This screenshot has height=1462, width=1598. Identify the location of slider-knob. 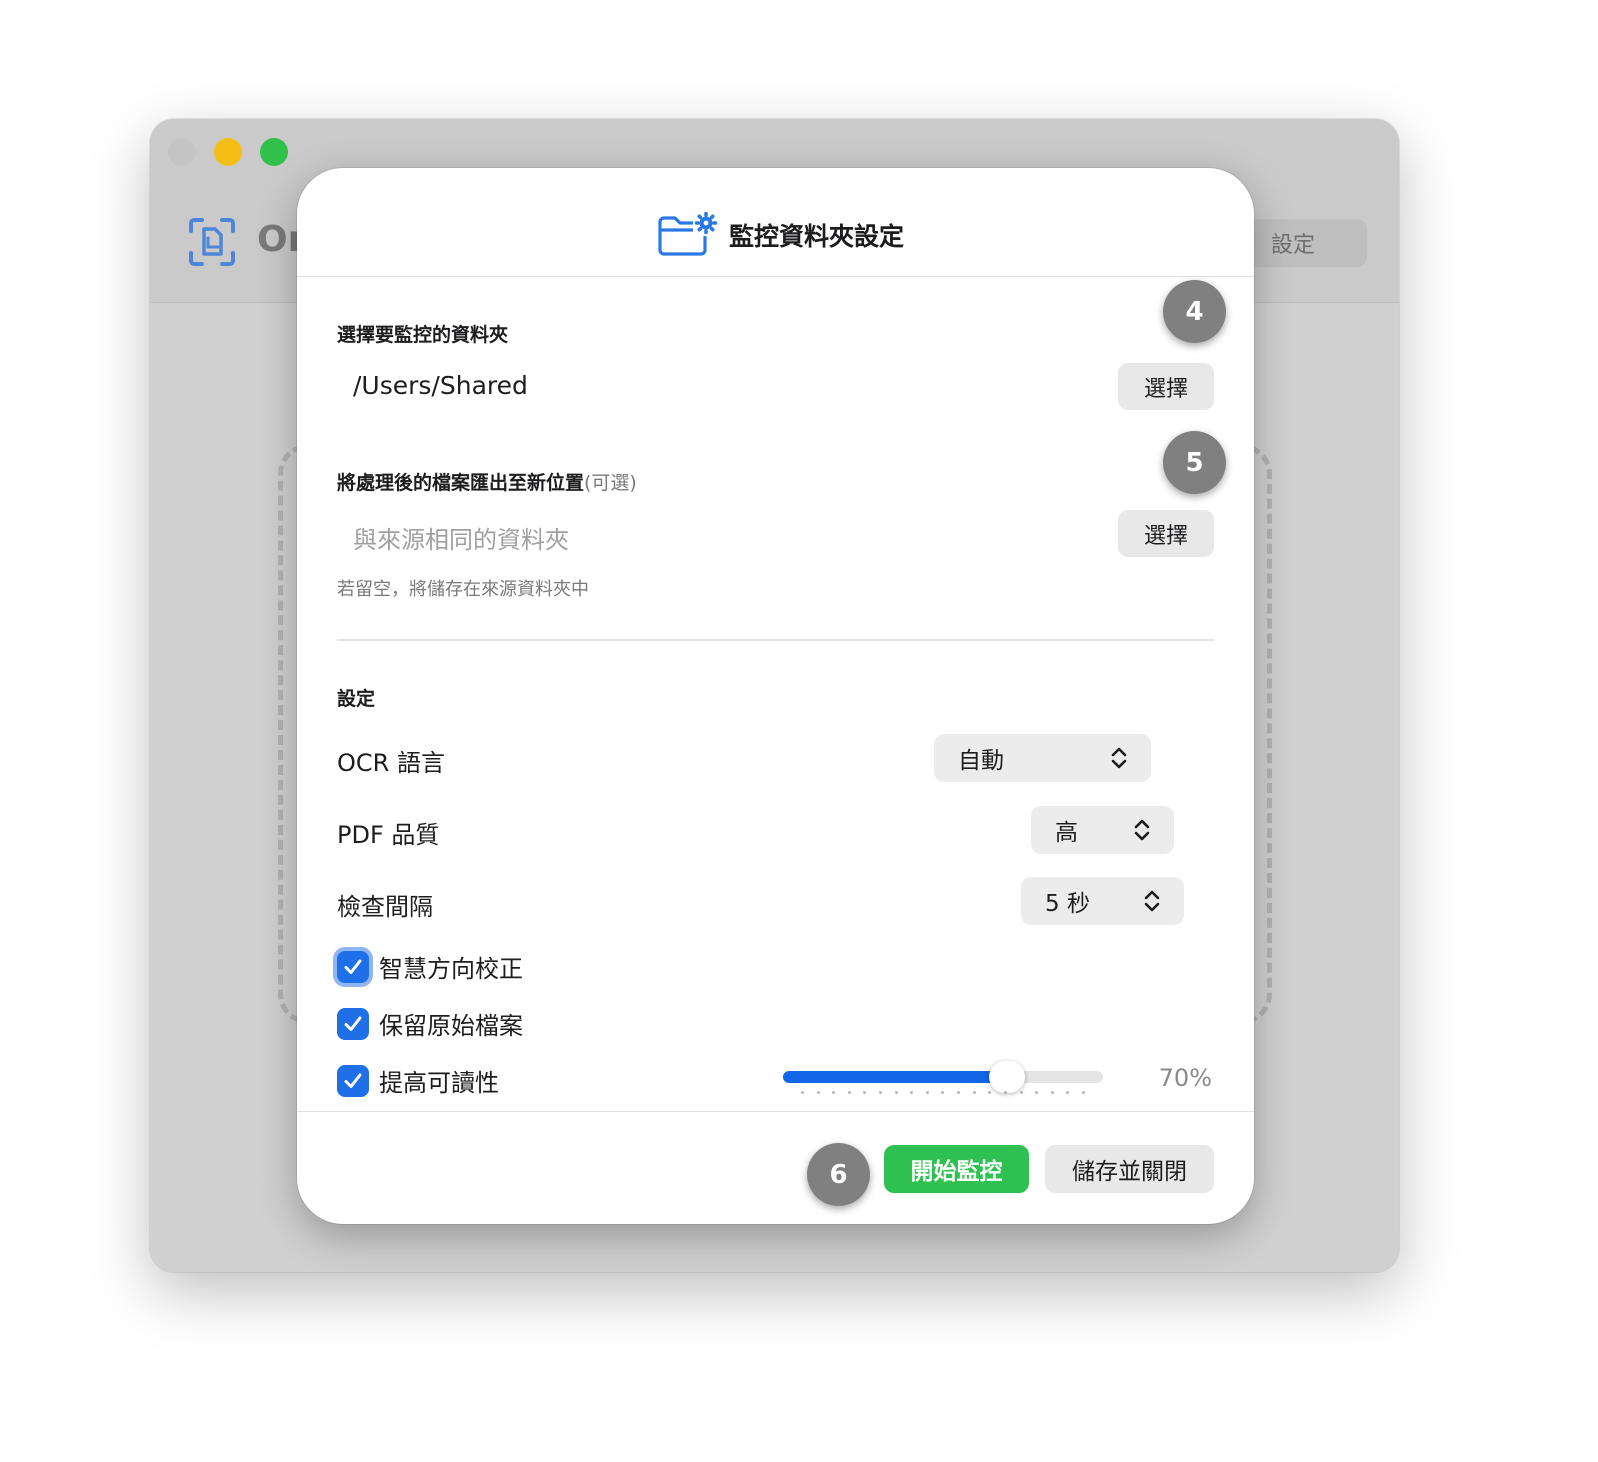
(1007, 1077).